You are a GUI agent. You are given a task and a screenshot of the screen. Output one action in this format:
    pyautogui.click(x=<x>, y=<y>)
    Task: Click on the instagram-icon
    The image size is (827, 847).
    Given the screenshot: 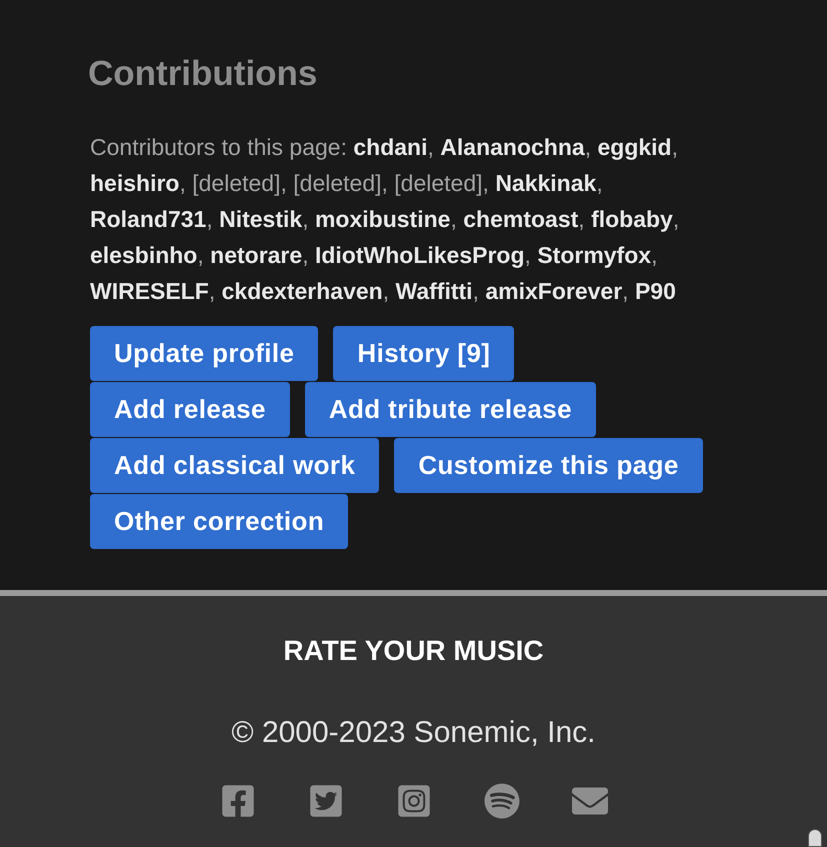 What is the action you would take?
    pyautogui.click(x=414, y=801)
    